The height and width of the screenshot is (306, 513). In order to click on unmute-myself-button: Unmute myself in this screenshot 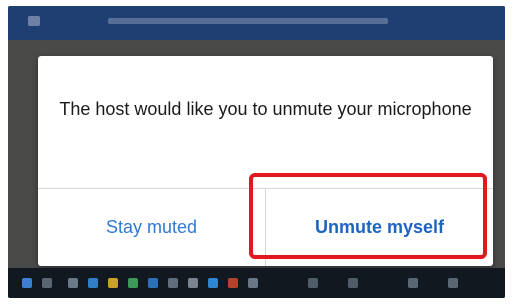, I will do `click(379, 227)`.